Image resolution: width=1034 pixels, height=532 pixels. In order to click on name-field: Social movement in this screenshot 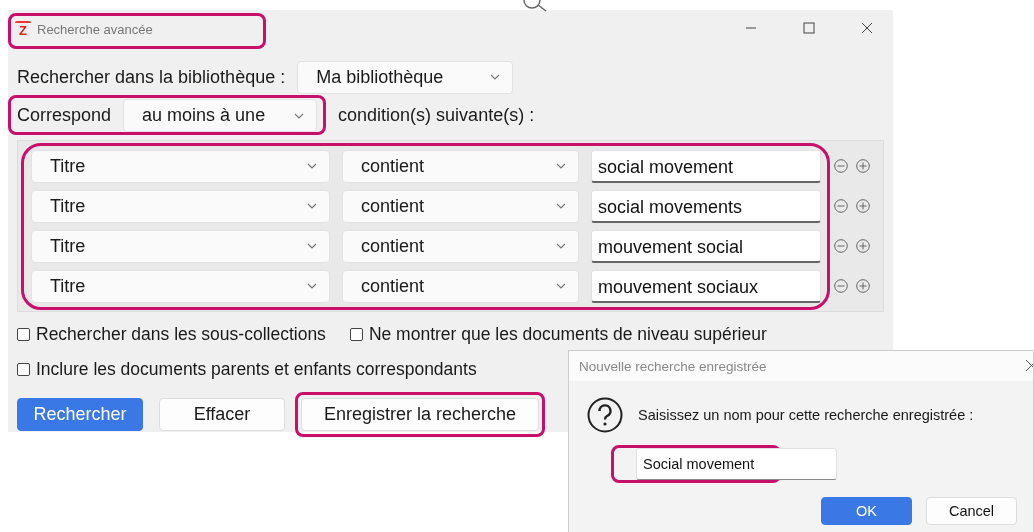, I will do `click(736, 464)`.